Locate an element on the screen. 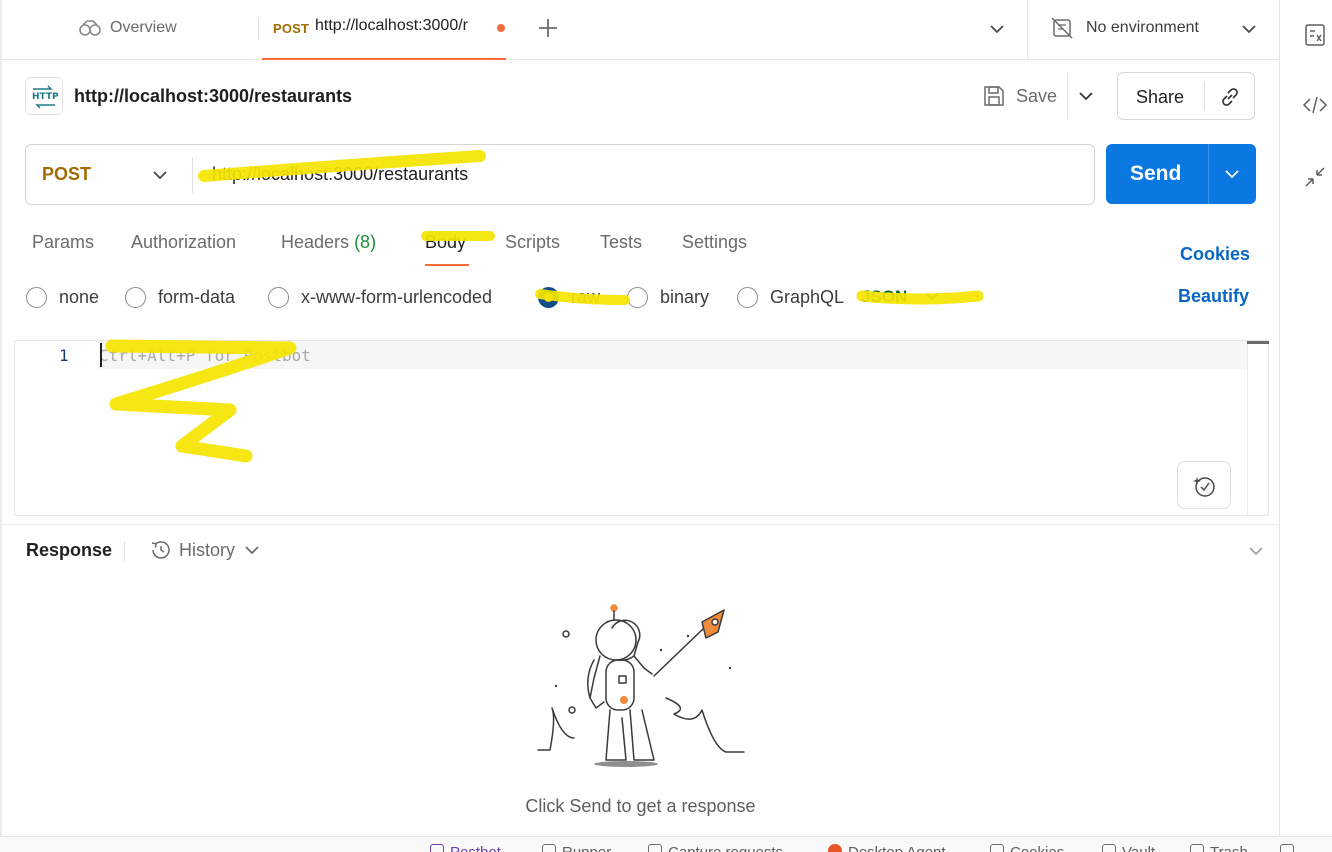 This screenshot has height=852, width=1332. no-environment-icon is located at coordinates (1062, 28).